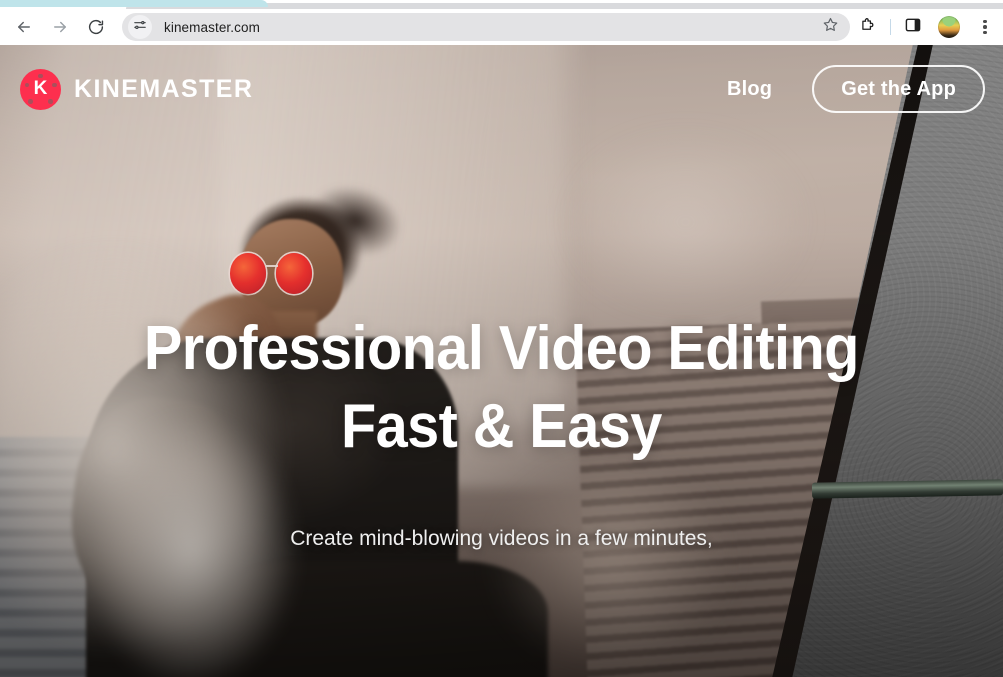  What do you see at coordinates (501, 89) in the screenshot?
I see `site-header: K KINEMASTER Blog Get the App` at bounding box center [501, 89].